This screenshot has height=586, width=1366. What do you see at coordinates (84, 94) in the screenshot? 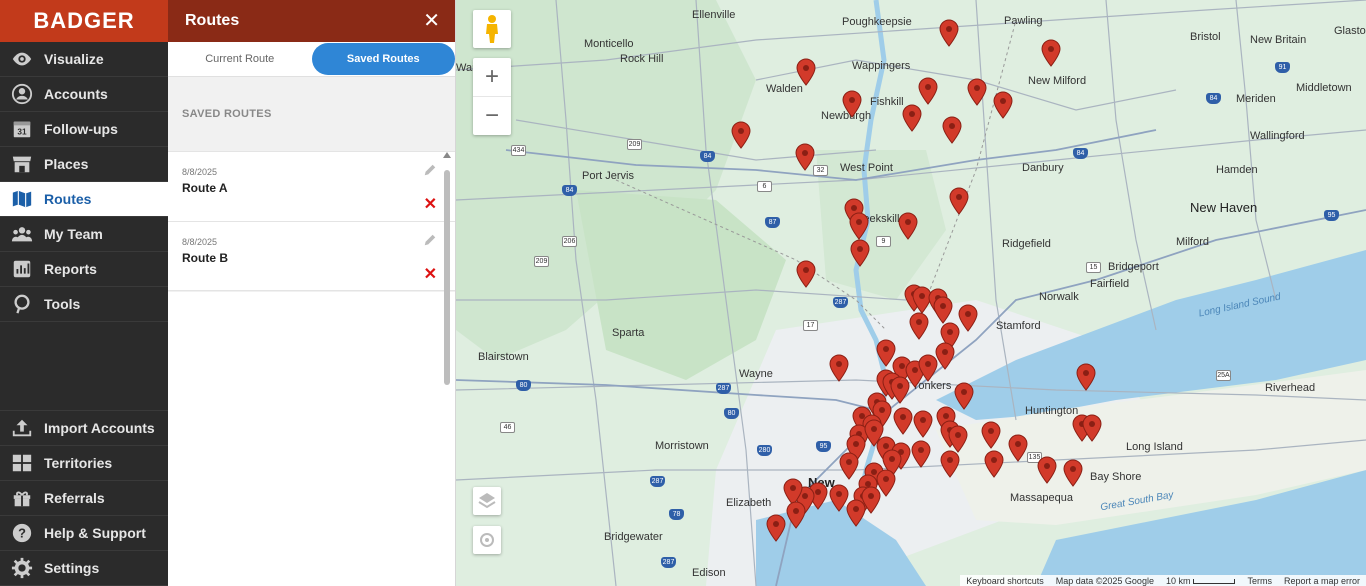
I see `nav-accounts: Accounts` at bounding box center [84, 94].